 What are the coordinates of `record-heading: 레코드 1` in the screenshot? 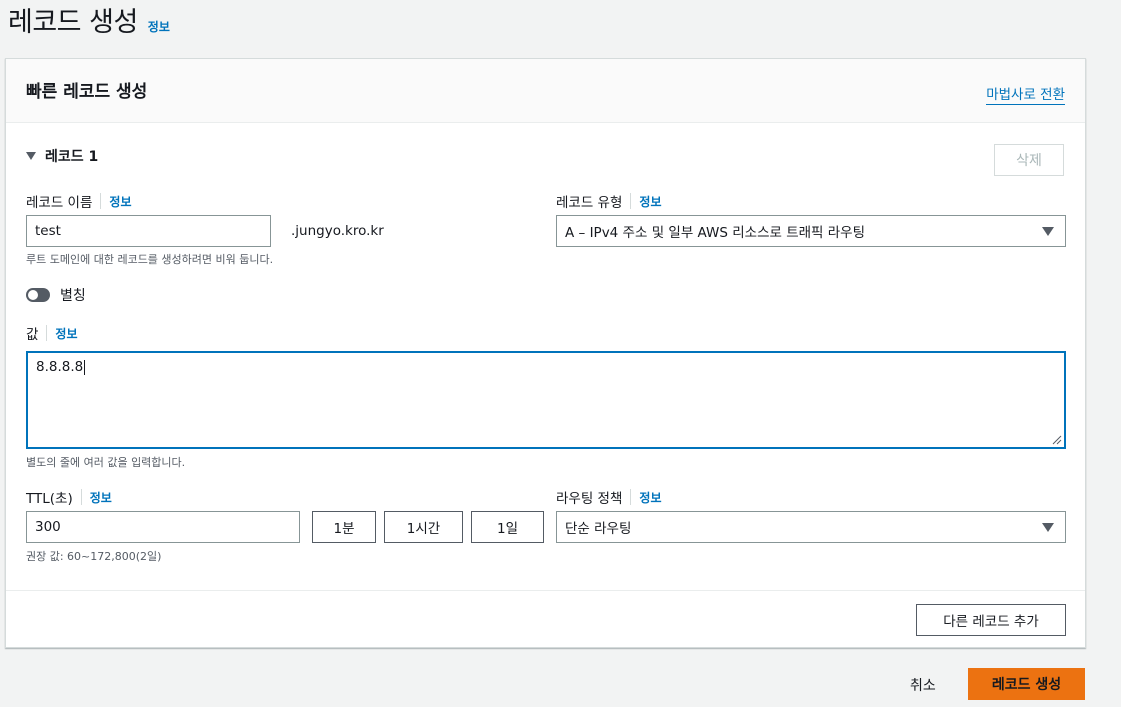 It's located at (72, 157).